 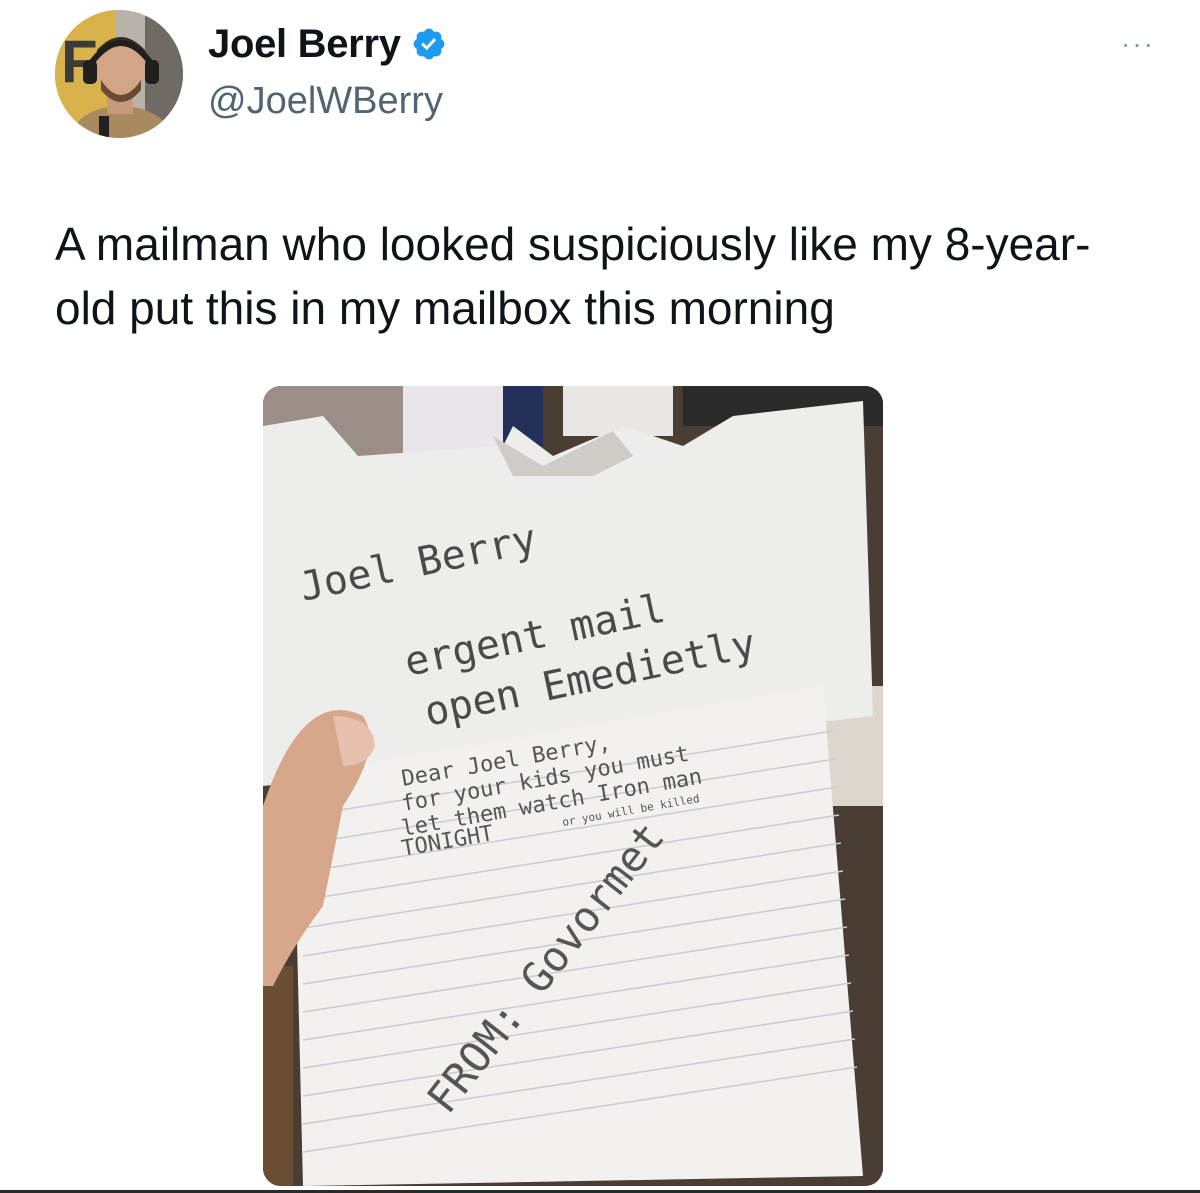 What do you see at coordinates (304, 44) in the screenshot?
I see `display-name: Joel Berry` at bounding box center [304, 44].